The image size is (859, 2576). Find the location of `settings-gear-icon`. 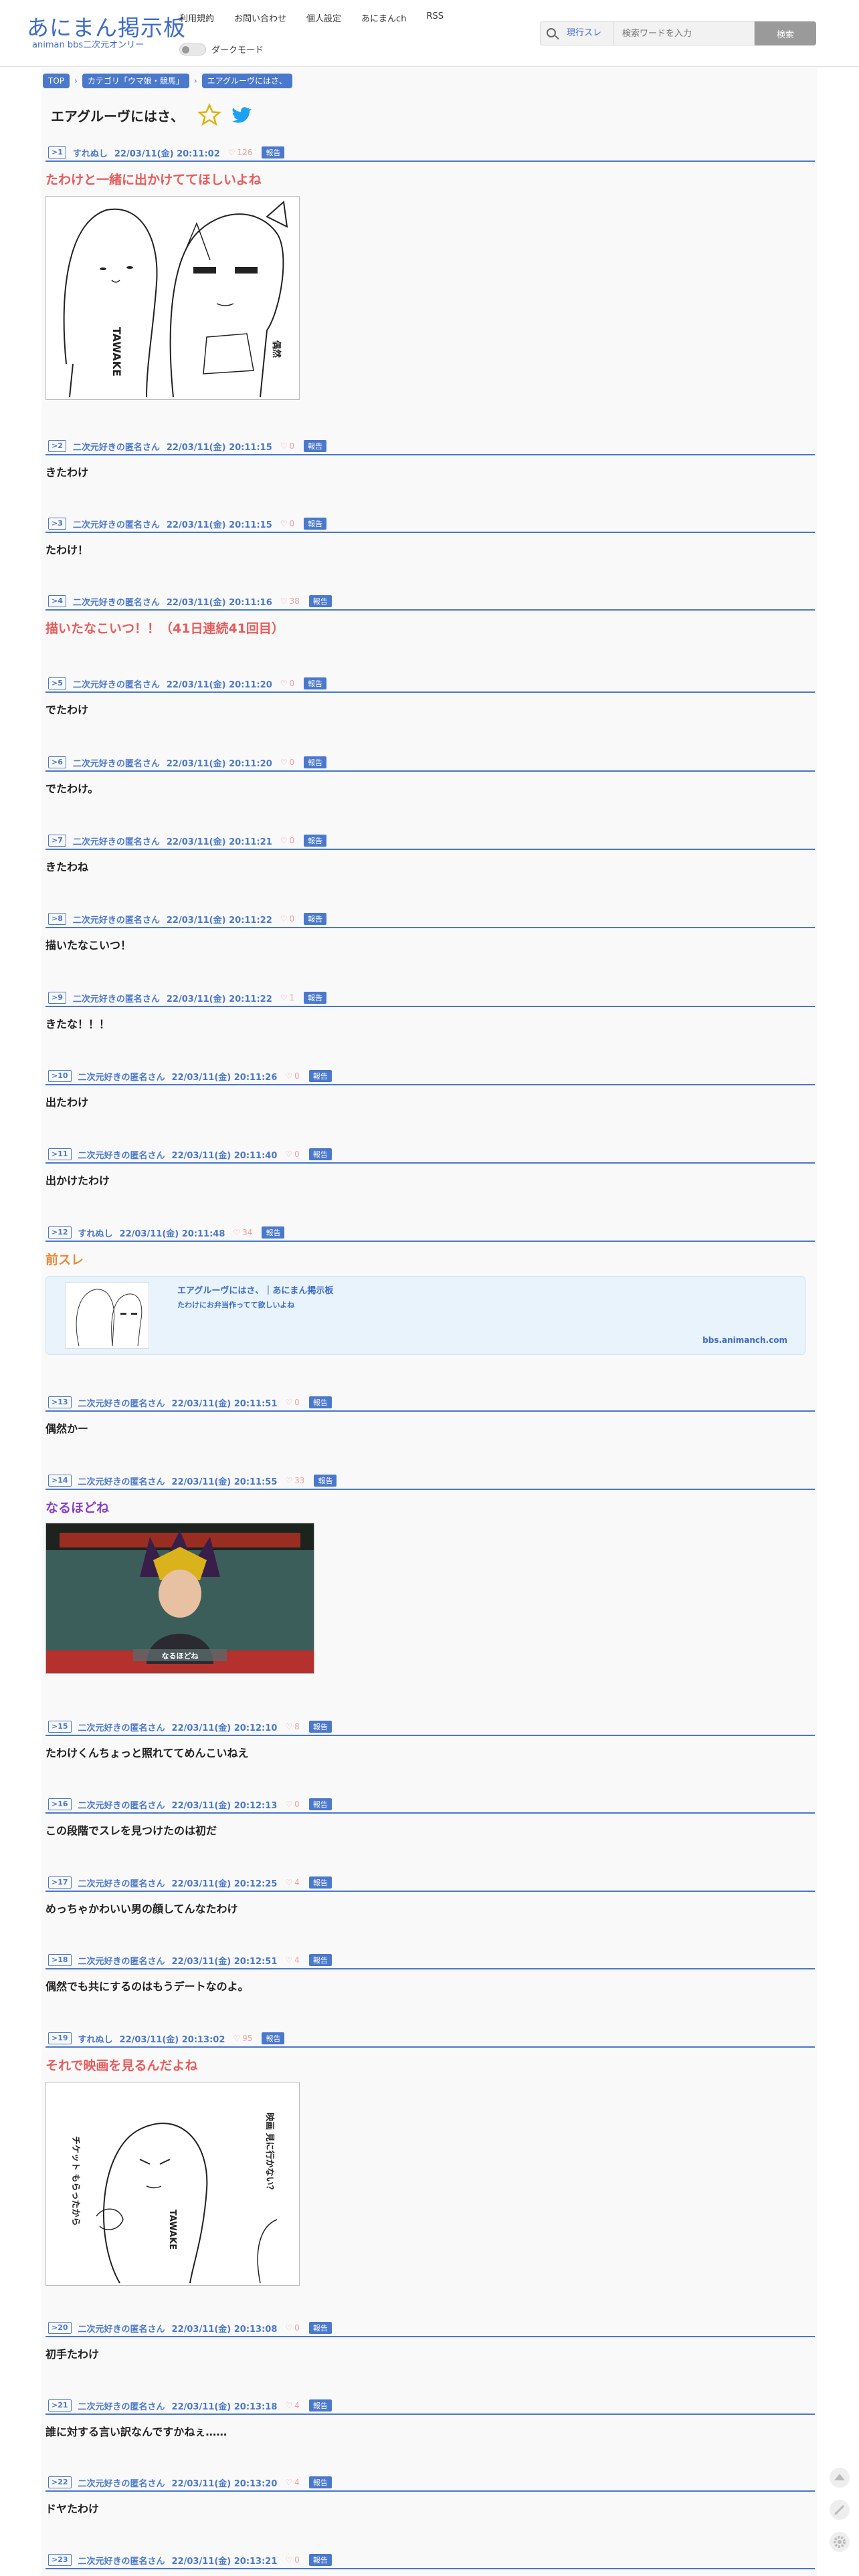

settings-gear-icon is located at coordinates (840, 2542).